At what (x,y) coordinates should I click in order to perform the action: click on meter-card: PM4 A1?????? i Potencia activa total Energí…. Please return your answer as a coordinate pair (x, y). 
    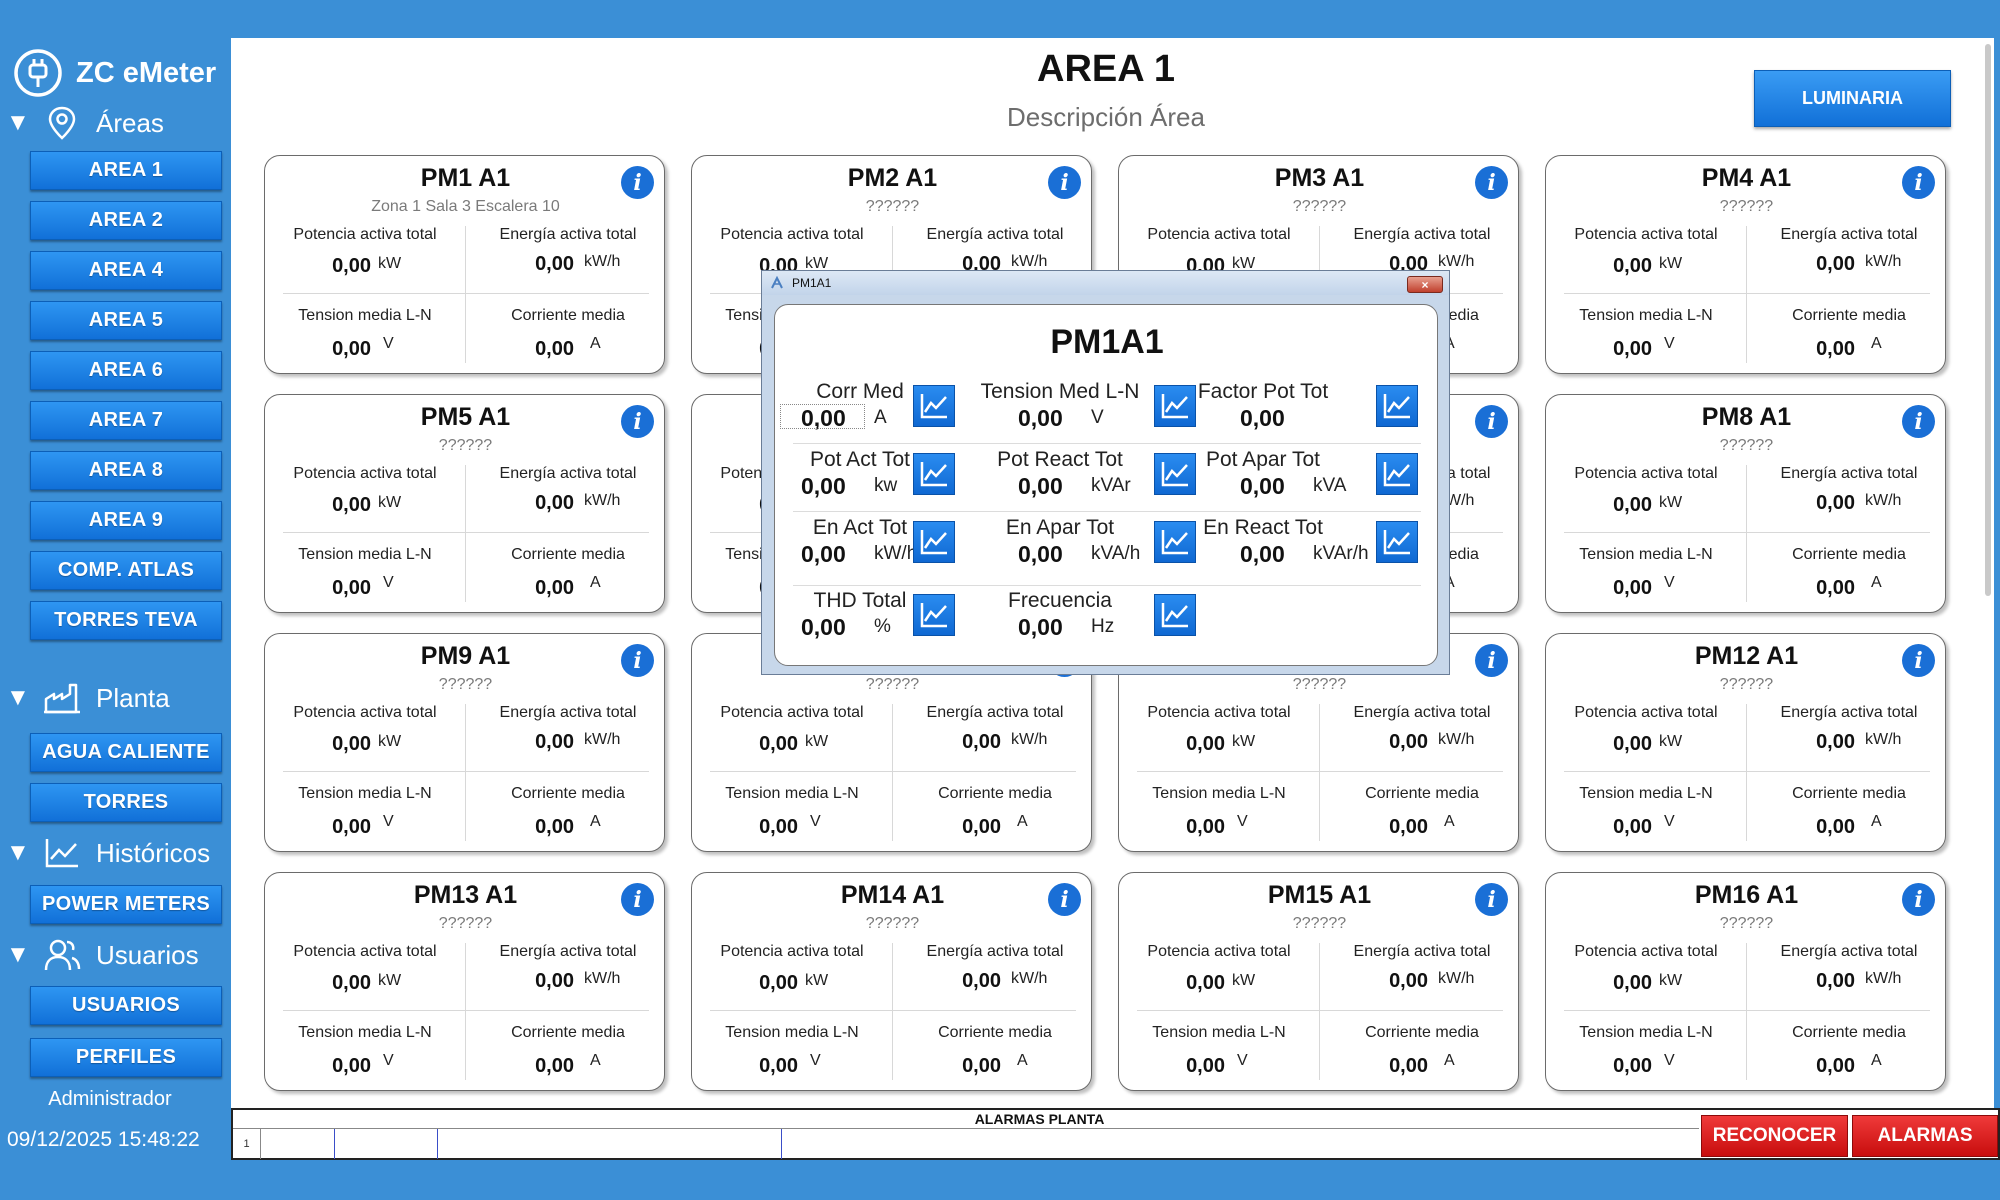
    Looking at the image, I should click on (1745, 264).